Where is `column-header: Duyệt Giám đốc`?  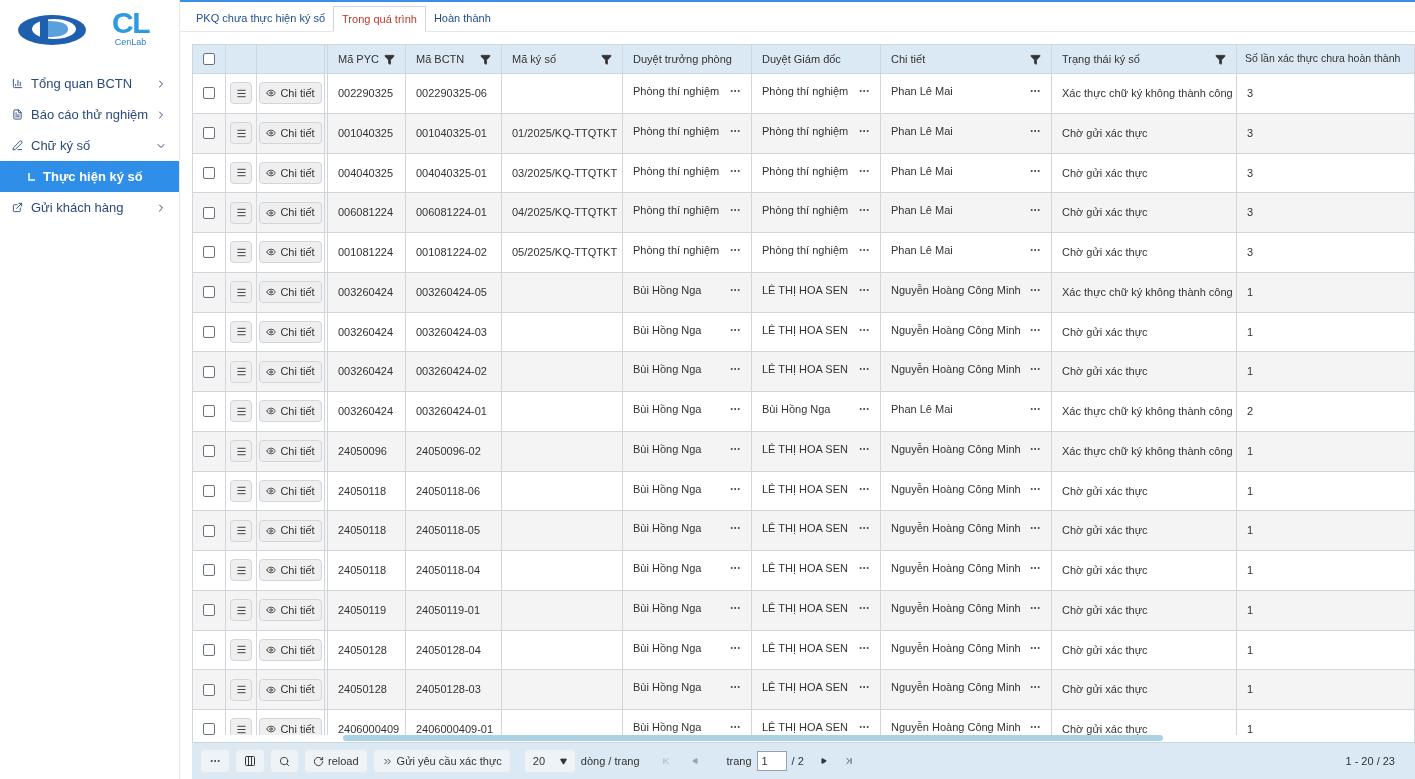
column-header: Duyệt Giám đốc is located at coordinates (816, 59).